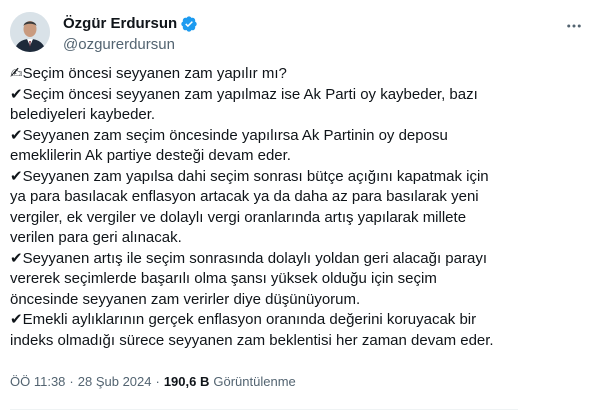 The image size is (600, 412). Describe the element at coordinates (189, 24) in the screenshot. I see `verified-badge-icon` at that location.